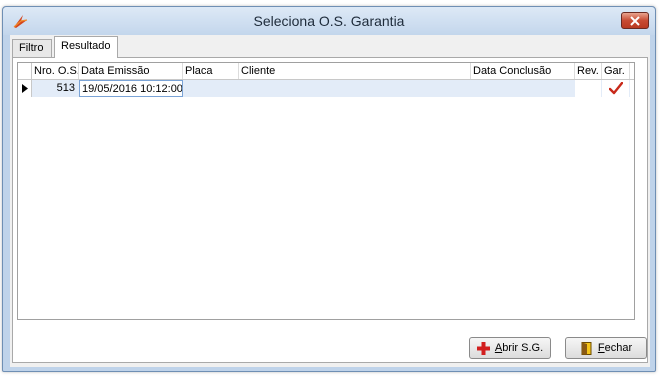 This screenshot has width=660, height=382. I want to click on close-icon, so click(635, 20).